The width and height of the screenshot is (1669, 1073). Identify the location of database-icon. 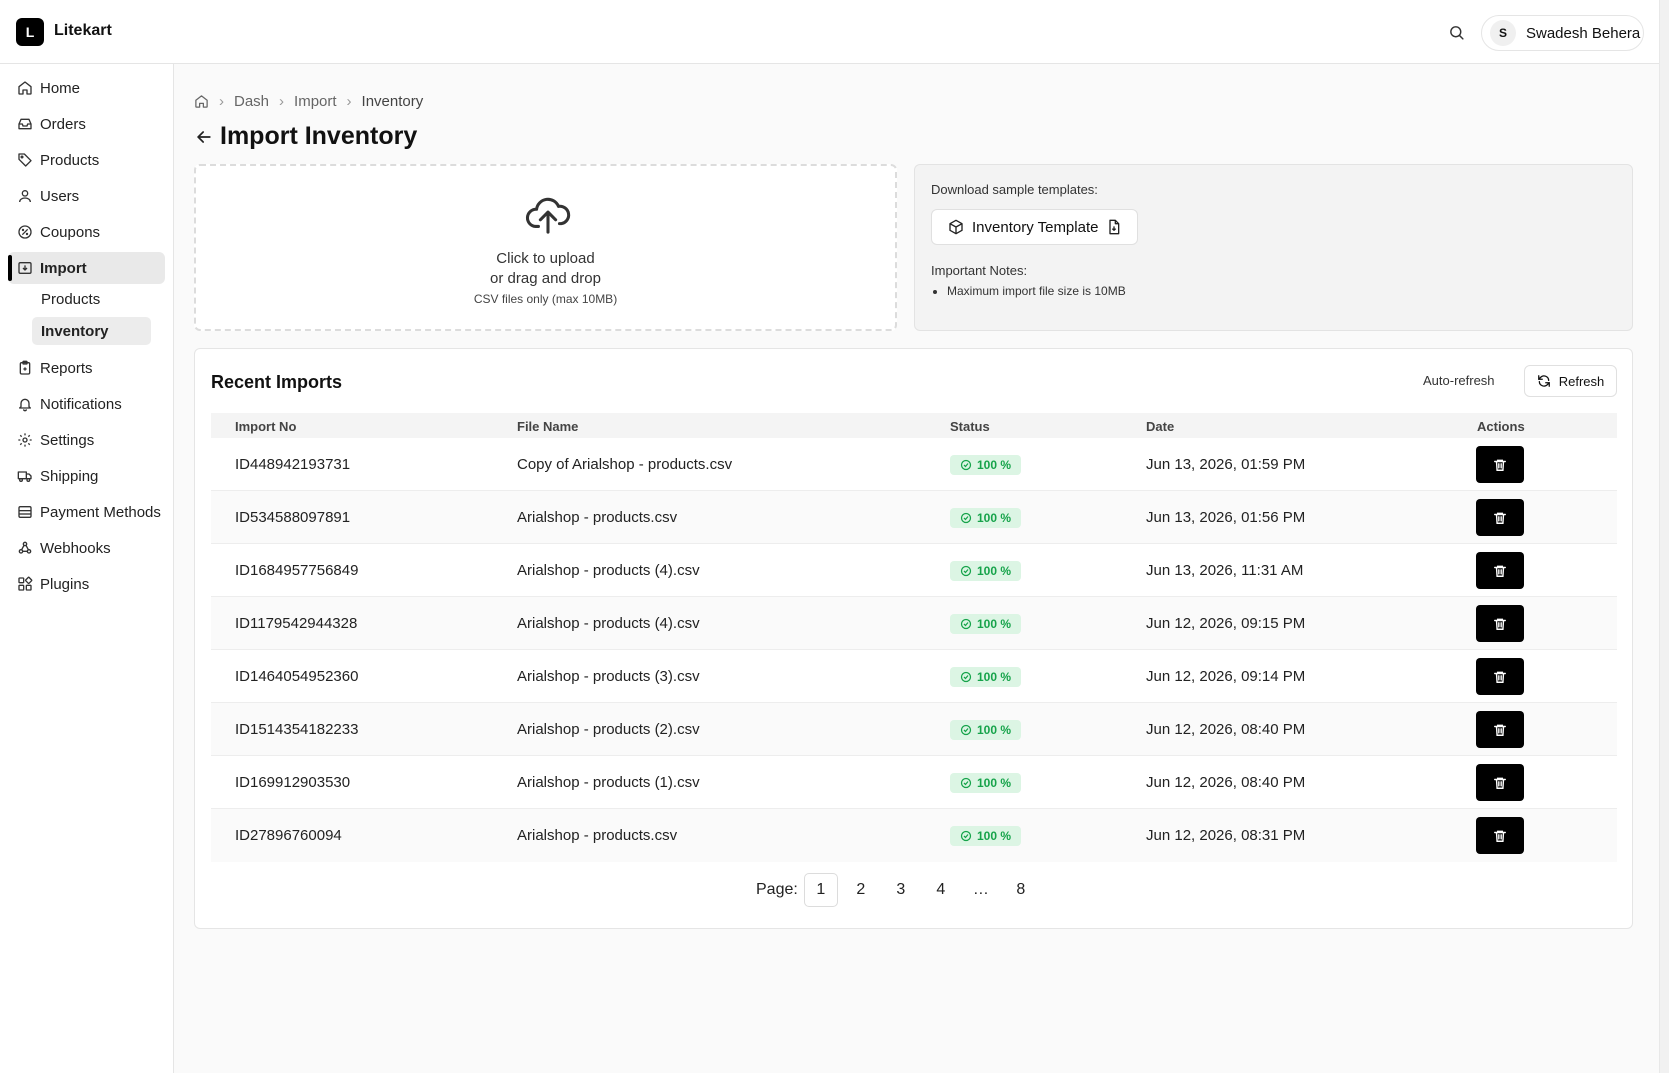
(25, 512).